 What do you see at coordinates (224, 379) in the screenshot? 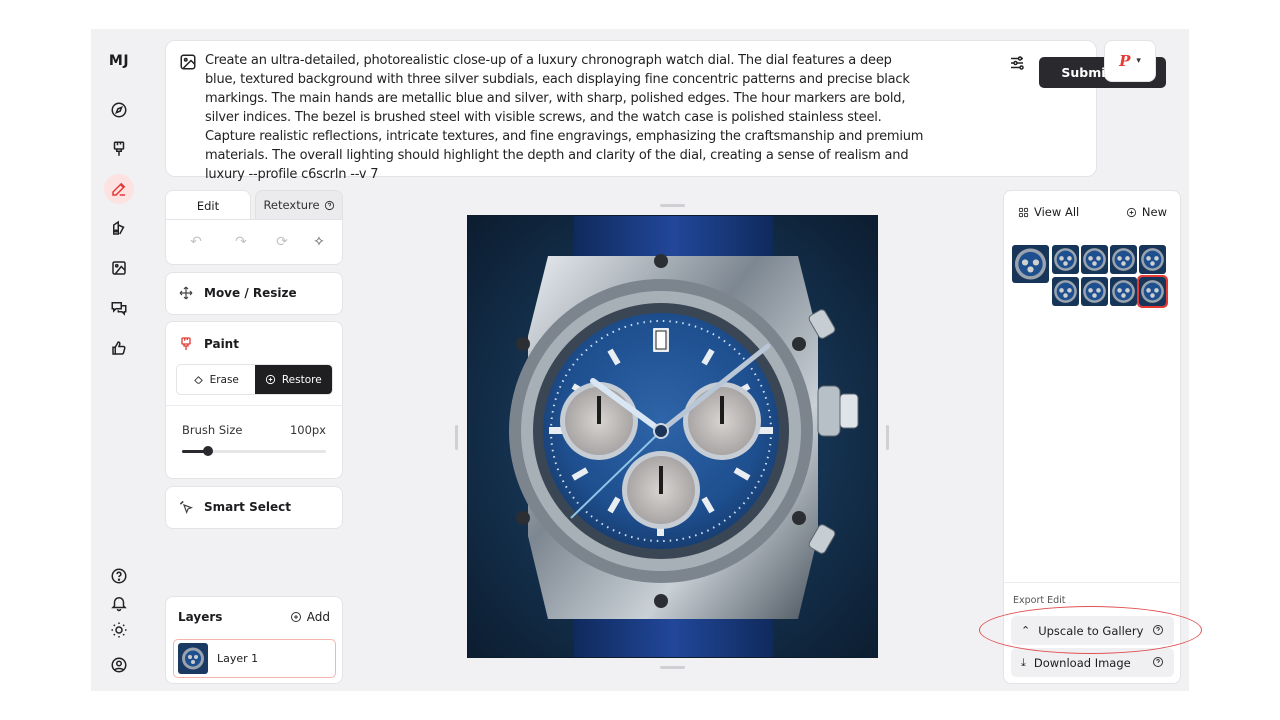
I see `erase-label: Erase` at bounding box center [224, 379].